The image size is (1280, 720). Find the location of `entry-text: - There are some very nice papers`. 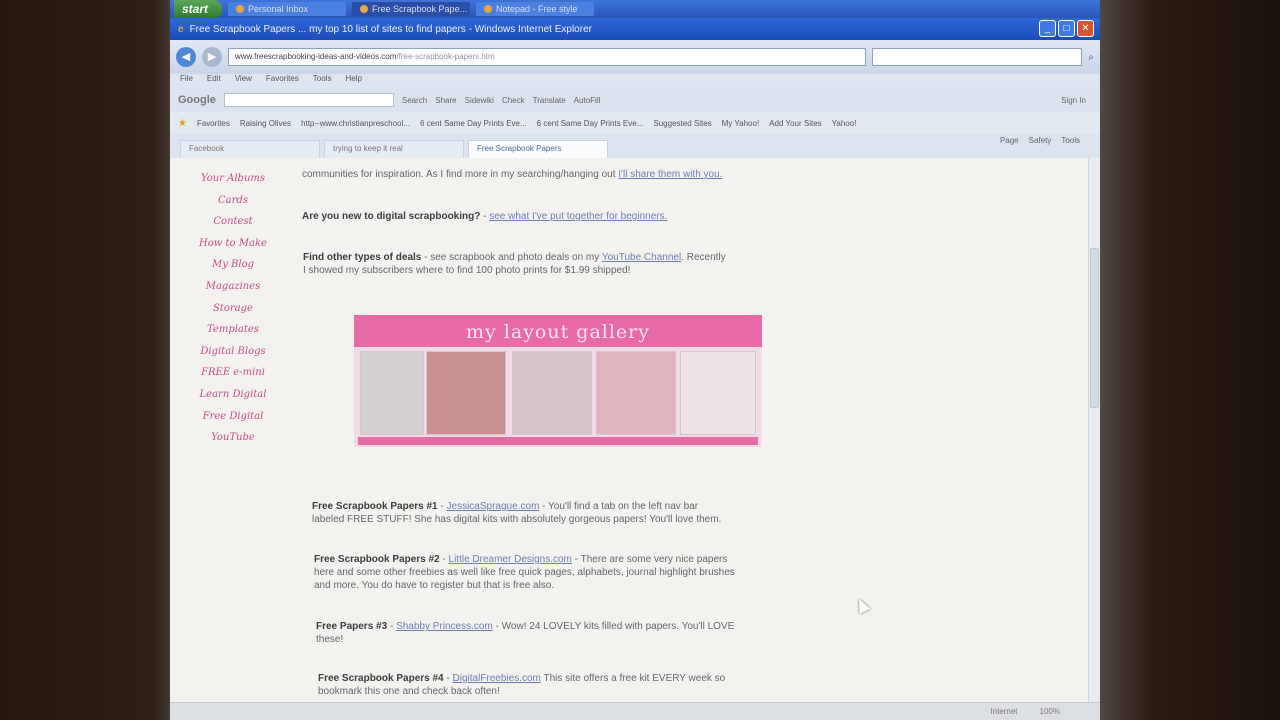

entry-text: - There are some very nice papers is located at coordinates (649, 559).